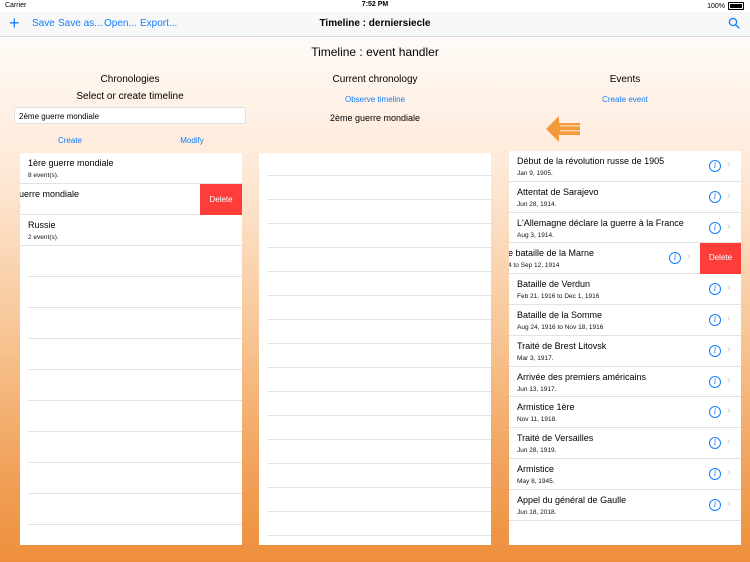 The height and width of the screenshot is (562, 750). I want to click on battery-icon, so click(736, 6).